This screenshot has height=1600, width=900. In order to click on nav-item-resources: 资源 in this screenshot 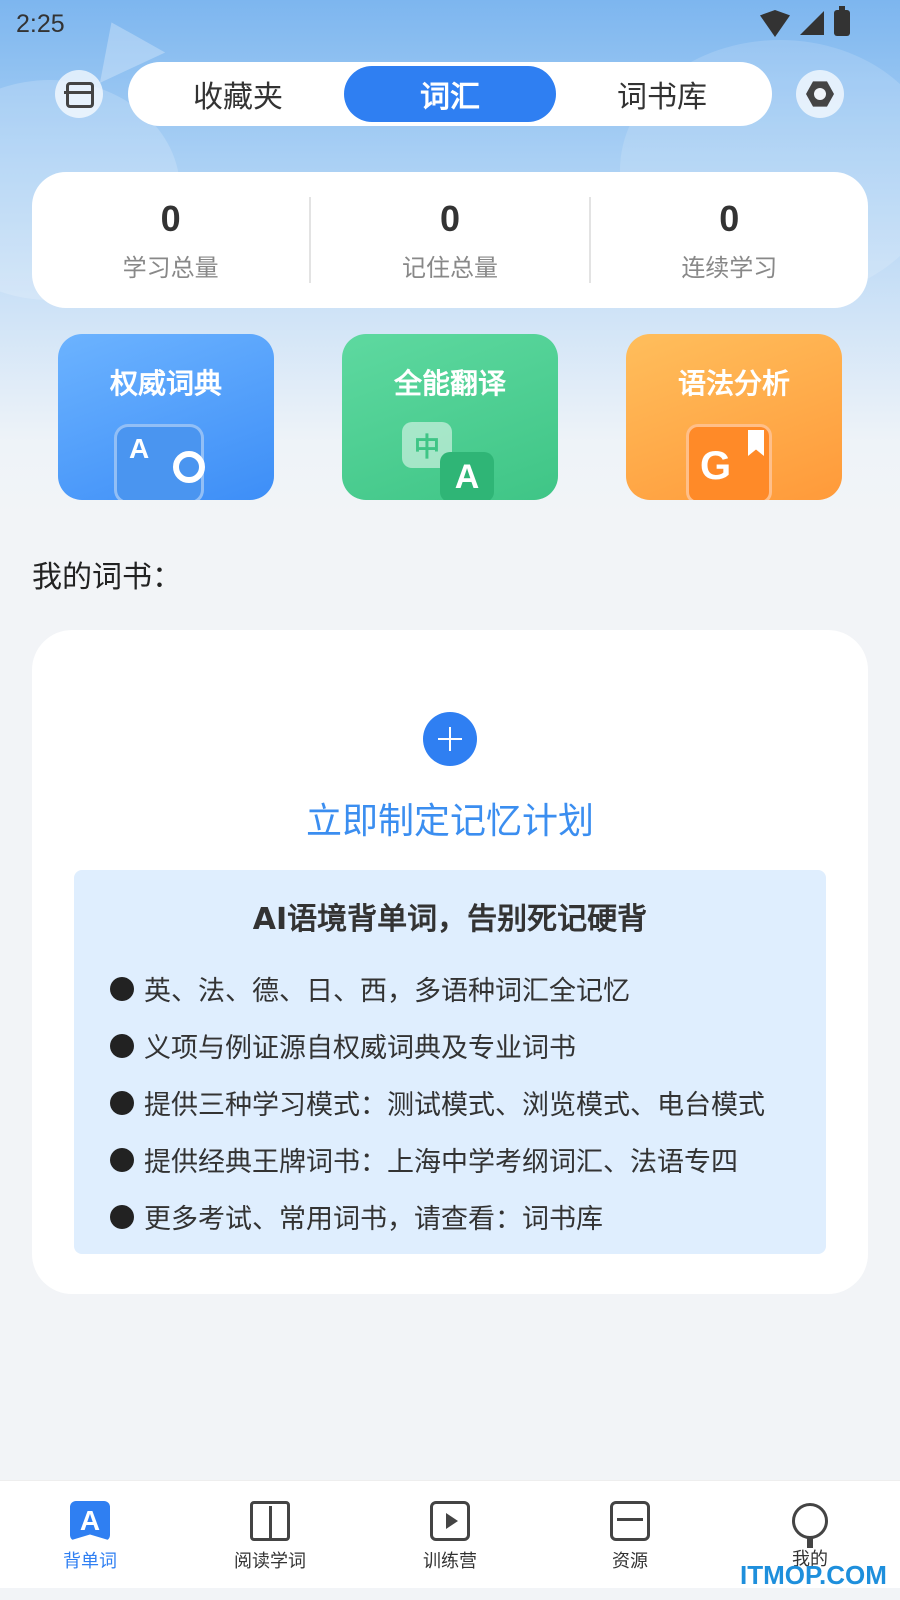, I will do `click(630, 1534)`.